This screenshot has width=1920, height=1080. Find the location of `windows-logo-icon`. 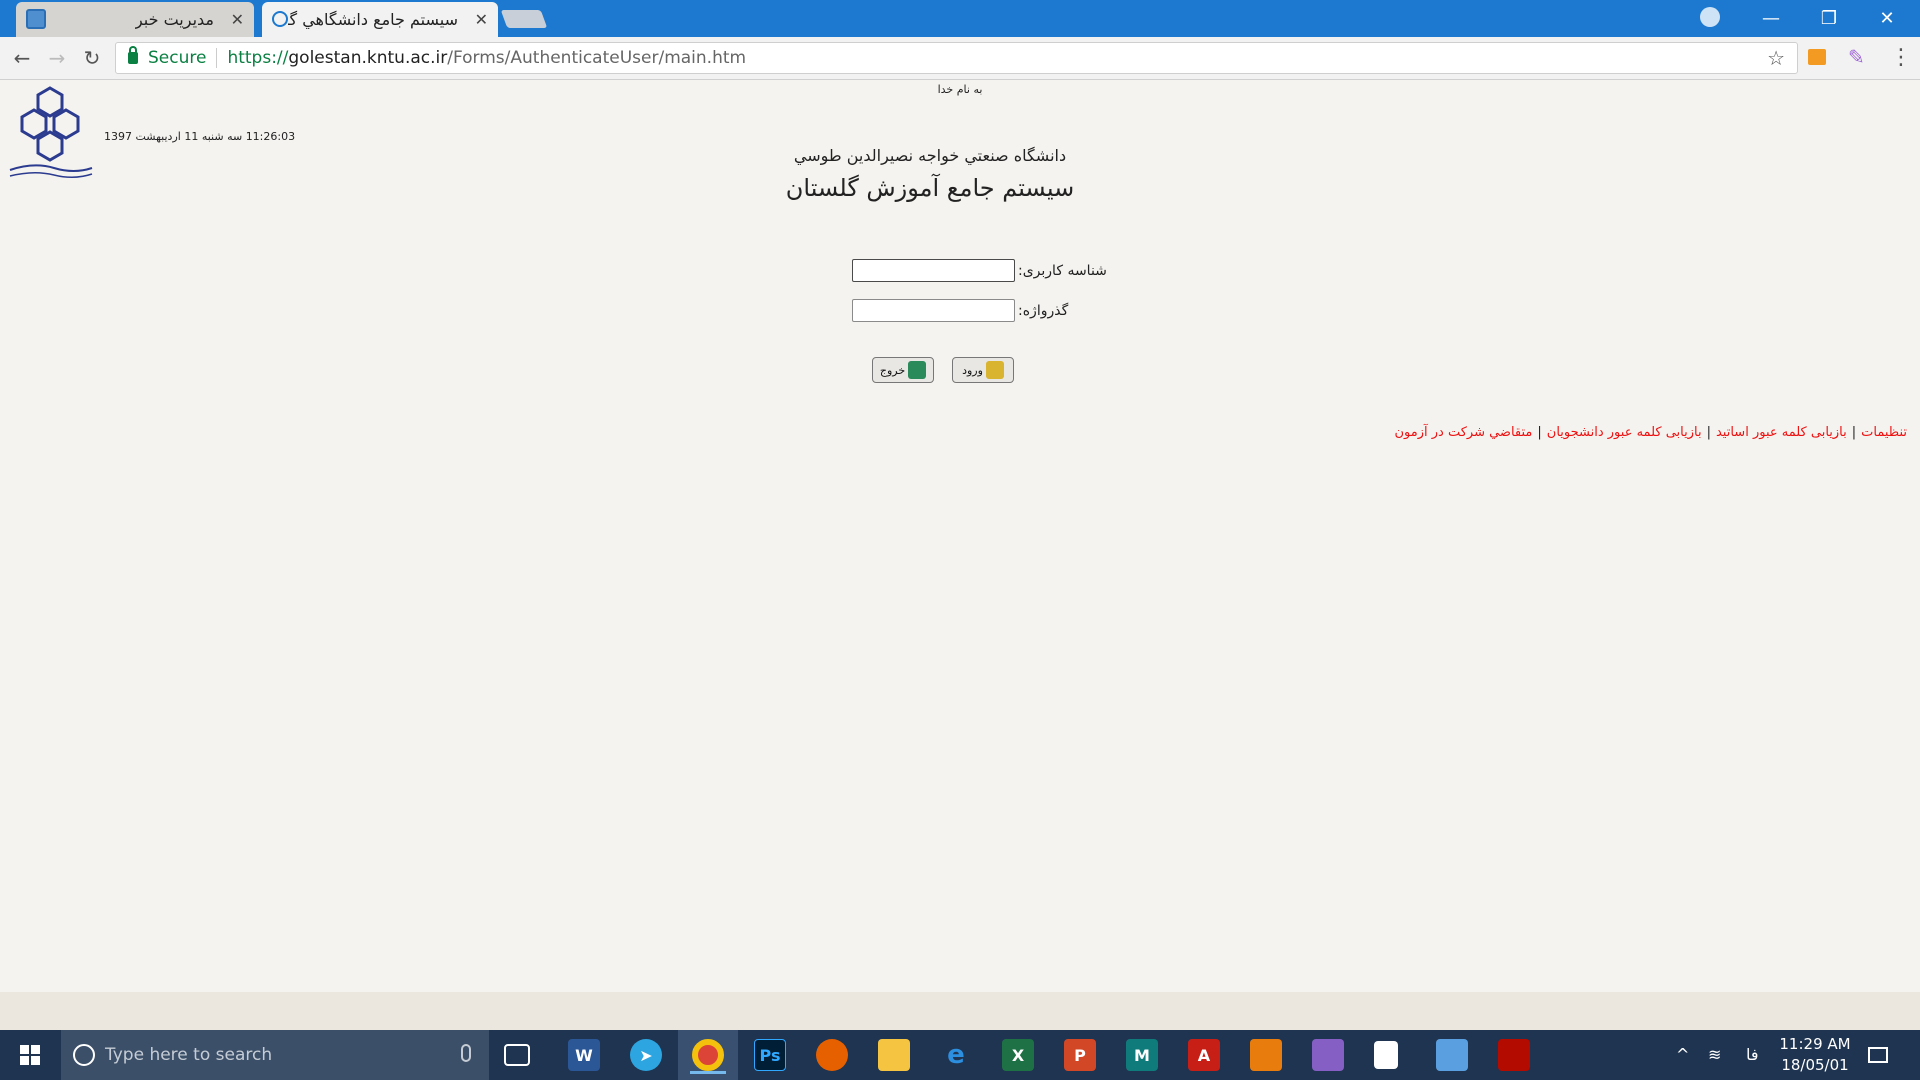

windows-logo-icon is located at coordinates (30, 1055).